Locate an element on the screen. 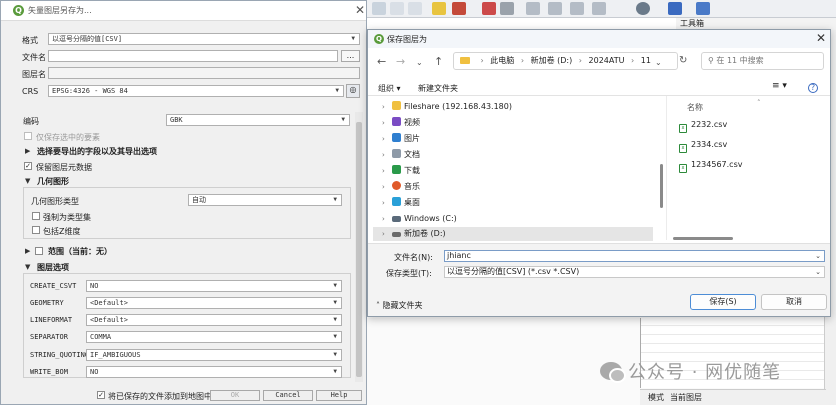 The image size is (836, 405). add-to-map-checkbox: ✓ is located at coordinates (101, 395).